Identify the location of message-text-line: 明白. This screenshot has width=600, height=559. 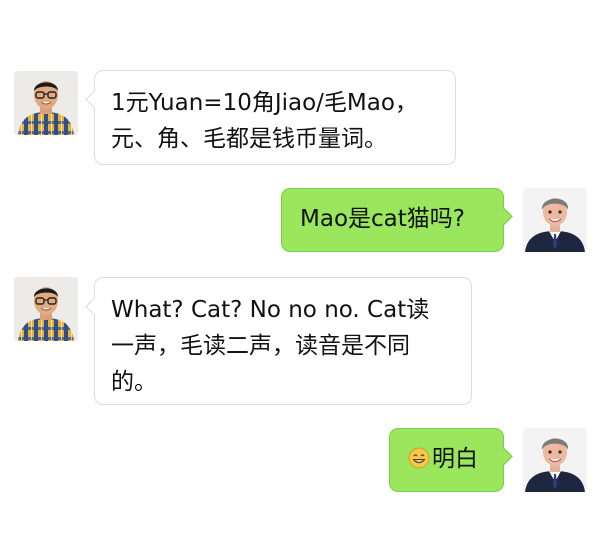
(446, 459).